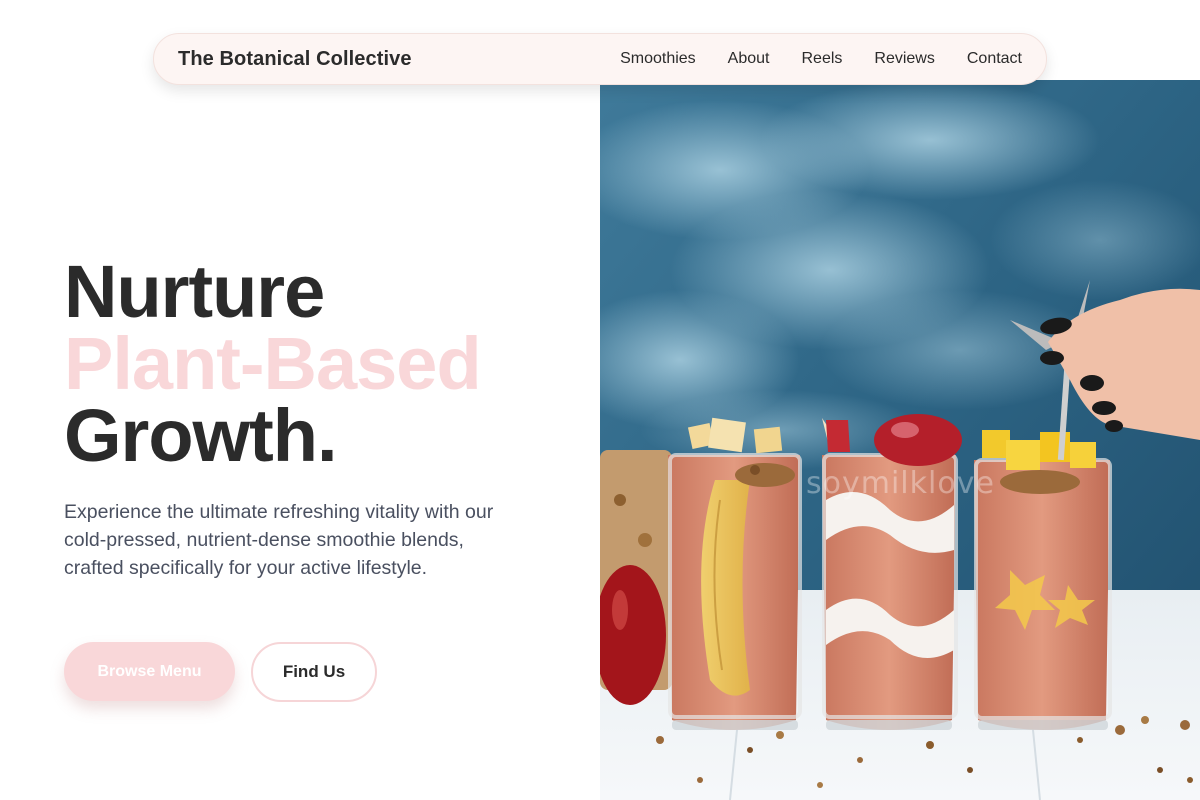 The image size is (1200, 800). Describe the element at coordinates (749, 59) in the screenshot. I see `nav-link-about: About` at that location.